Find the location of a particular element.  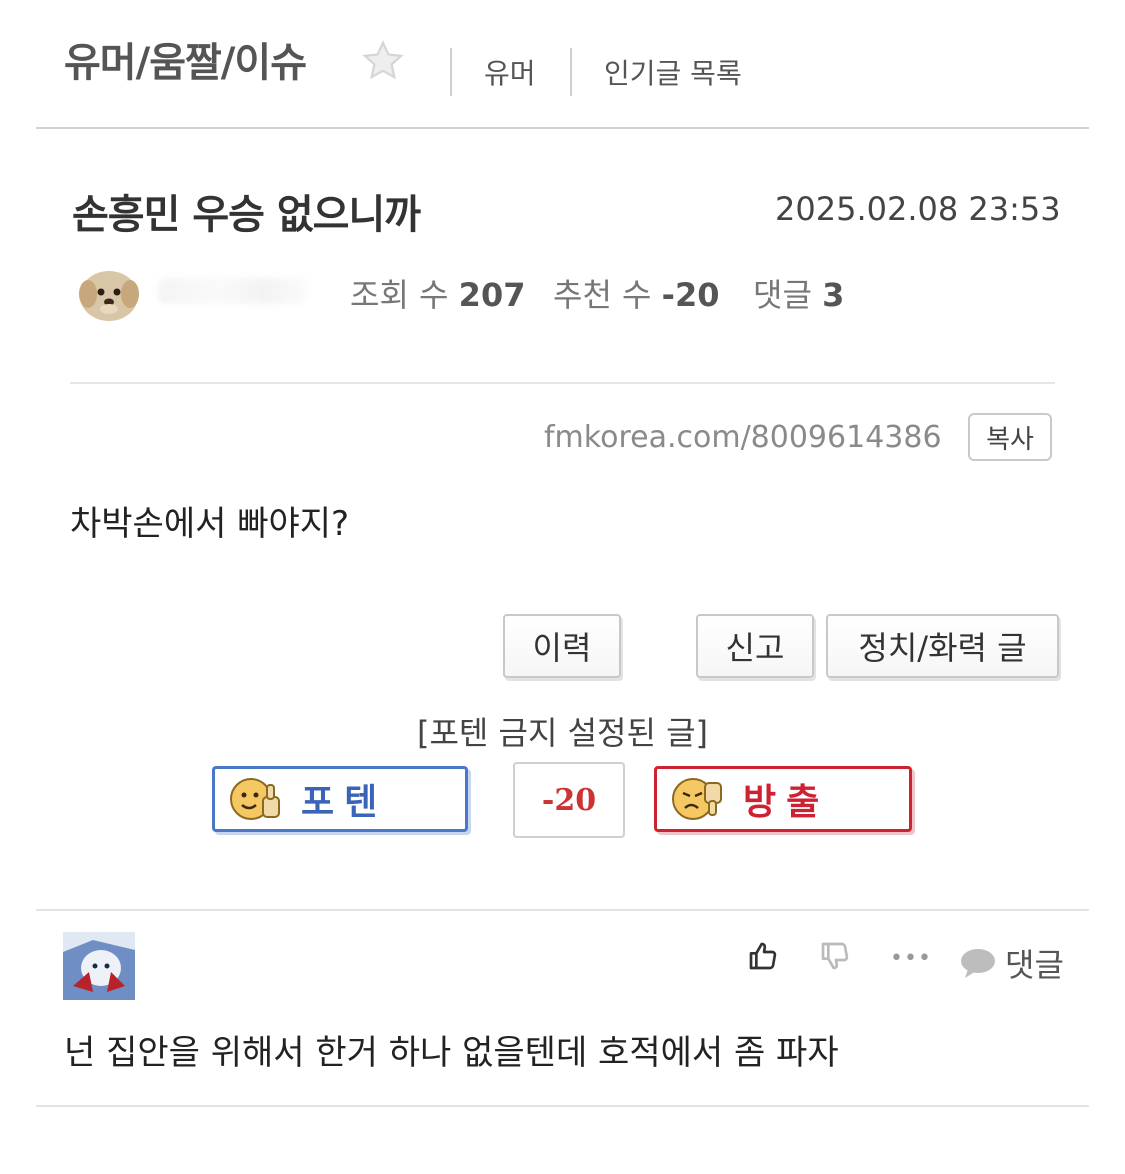

post-date: 2025.02.08 23:53 is located at coordinates (918, 209).